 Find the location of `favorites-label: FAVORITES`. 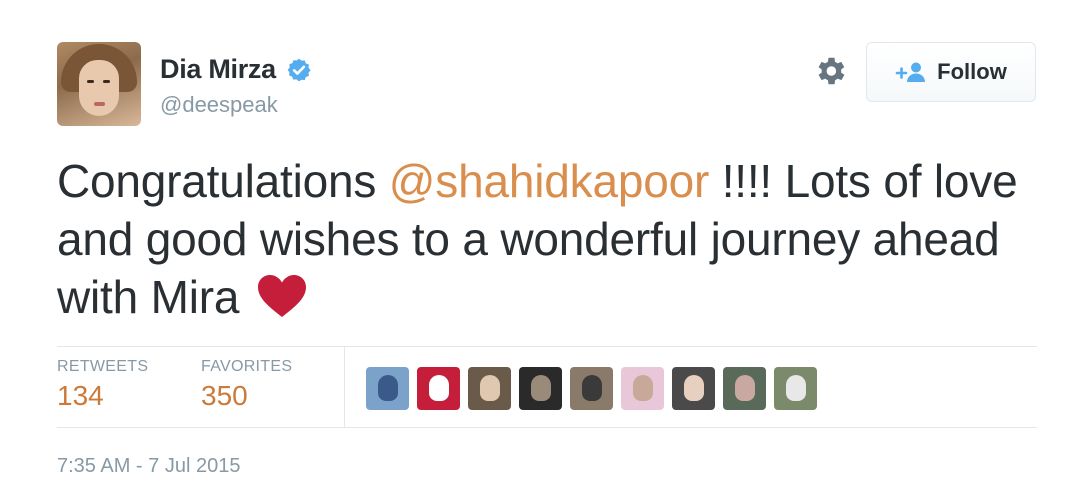

favorites-label: FAVORITES is located at coordinates (247, 366).